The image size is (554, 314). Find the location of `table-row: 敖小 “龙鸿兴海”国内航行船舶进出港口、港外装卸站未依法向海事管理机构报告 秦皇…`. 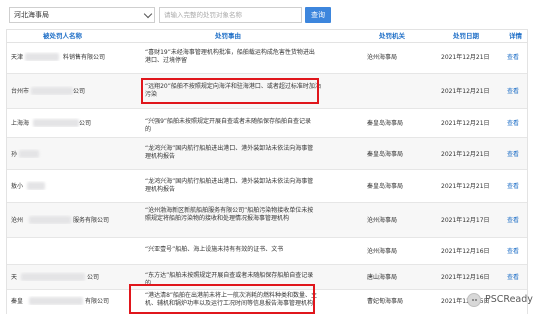

table-row: 敖小 “龙鸿兴海”国内航行船舶进出港口、港外装卸站未依法向海事管理机构报告 秦皇… is located at coordinates (267, 186).